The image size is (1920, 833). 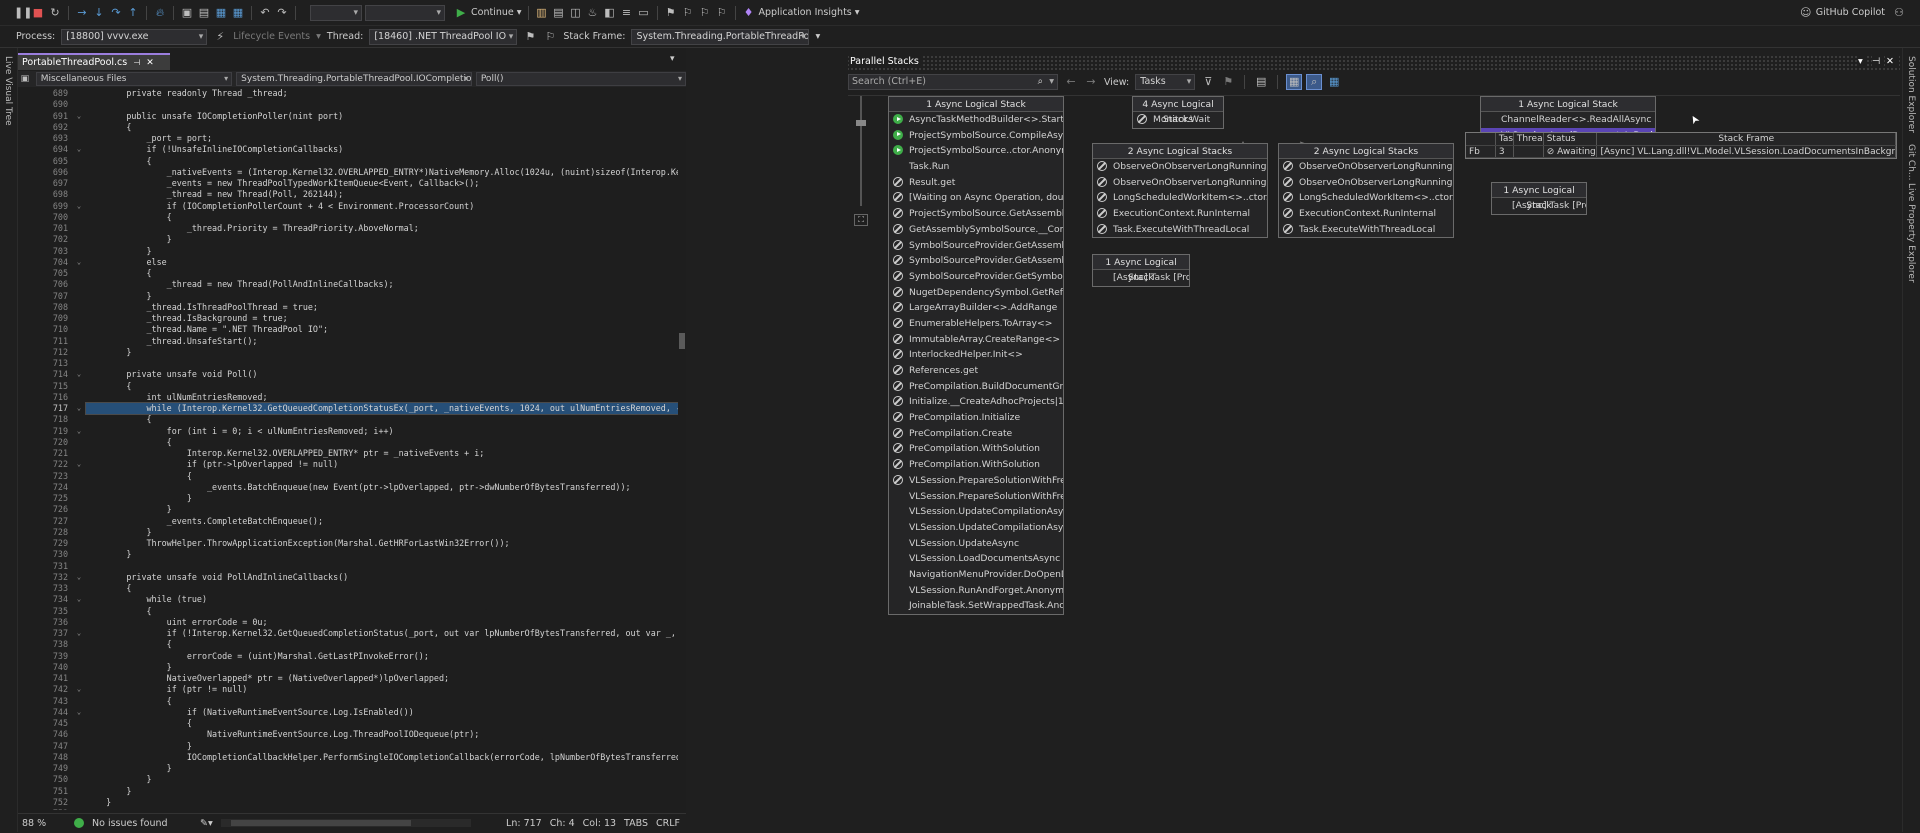 I want to click on code-line: 690, so click(x=348, y=104).